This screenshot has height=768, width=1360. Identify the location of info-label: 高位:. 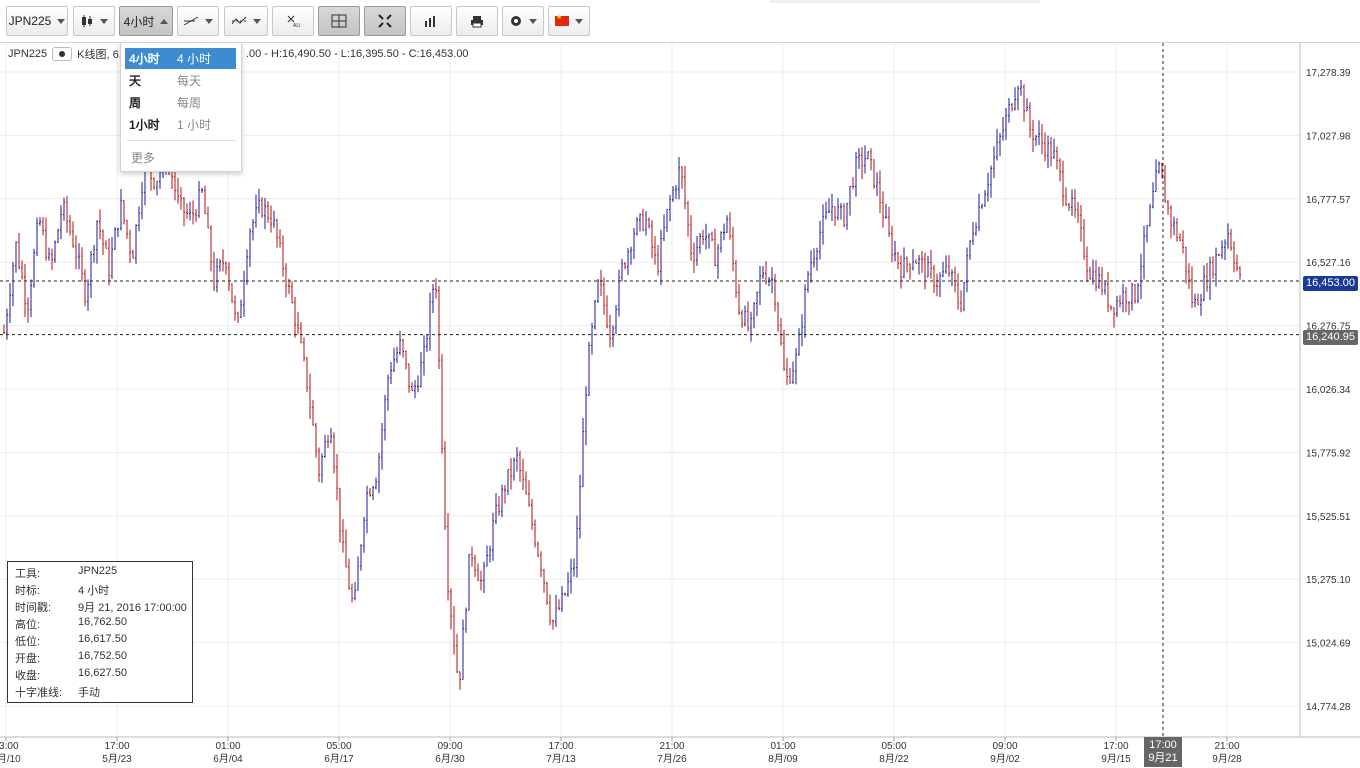
(28, 625).